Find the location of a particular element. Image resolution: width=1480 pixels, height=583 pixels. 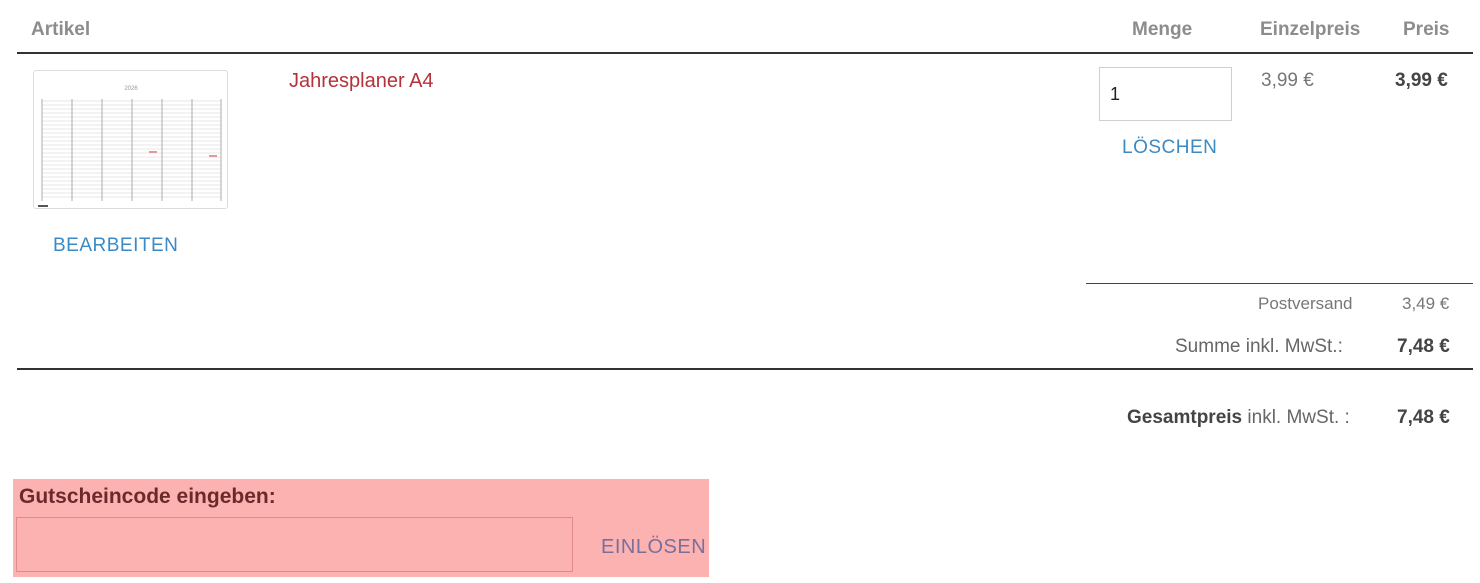

column-header-quantity: Menge is located at coordinates (1162, 29).